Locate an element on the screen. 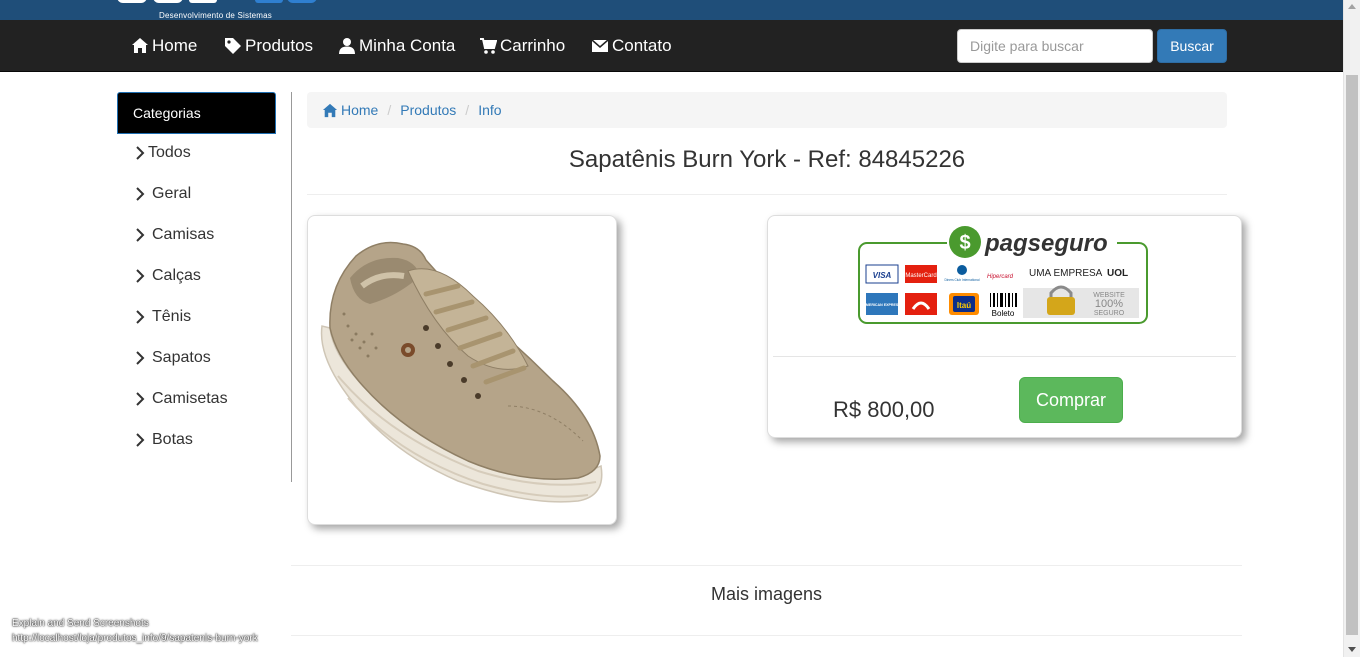 The image size is (1360, 657). search-button: Buscar is located at coordinates (1192, 46).